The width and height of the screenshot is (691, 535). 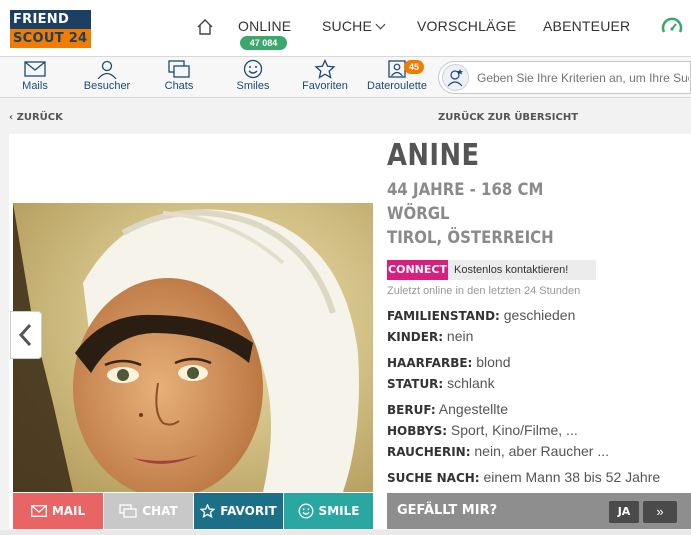 I want to click on attribute-row: STATUR: schlank, so click(x=441, y=383).